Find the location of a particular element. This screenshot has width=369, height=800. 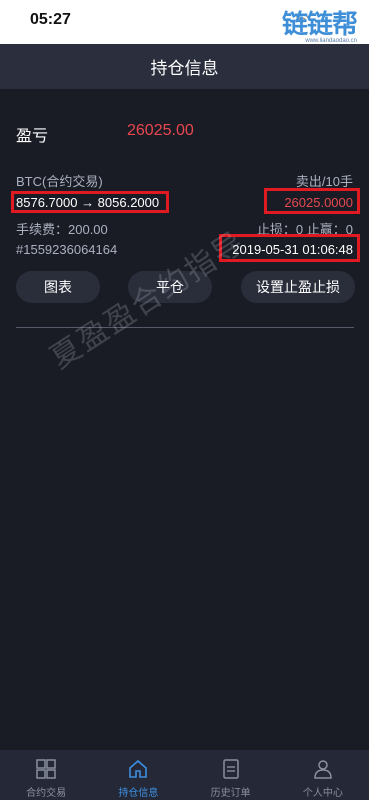

user-icon is located at coordinates (323, 769).